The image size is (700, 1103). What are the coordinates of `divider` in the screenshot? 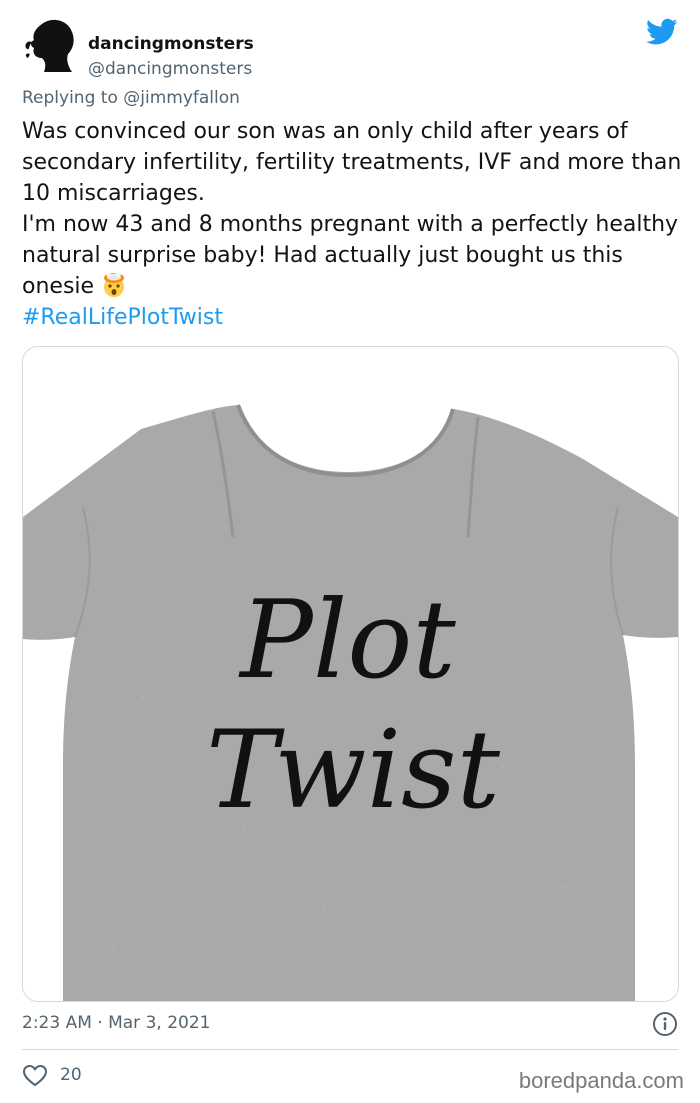 It's located at (350, 1049).